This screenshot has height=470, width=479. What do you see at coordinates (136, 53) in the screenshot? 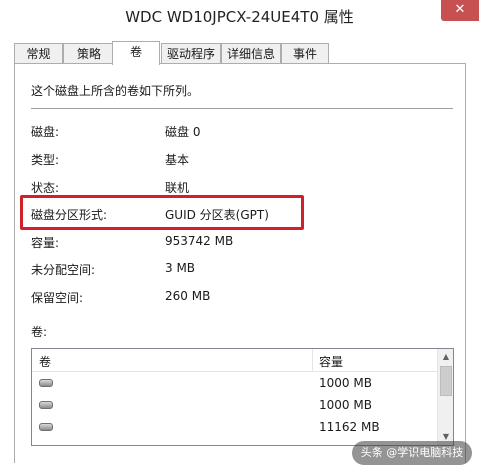
I see `tab-volumes: 卷` at bounding box center [136, 53].